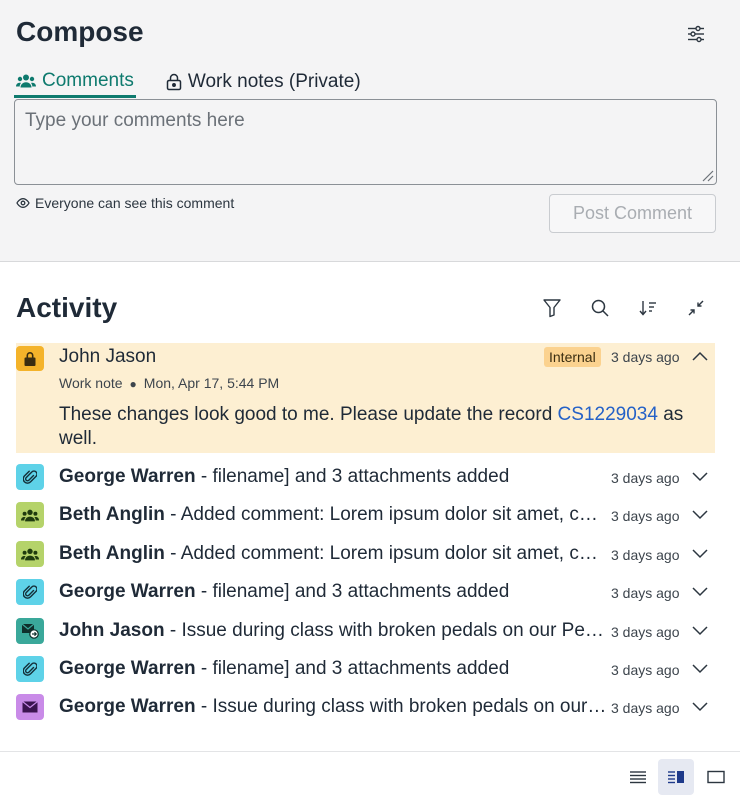  What do you see at coordinates (365, 142) in the screenshot?
I see `comment-input` at bounding box center [365, 142].